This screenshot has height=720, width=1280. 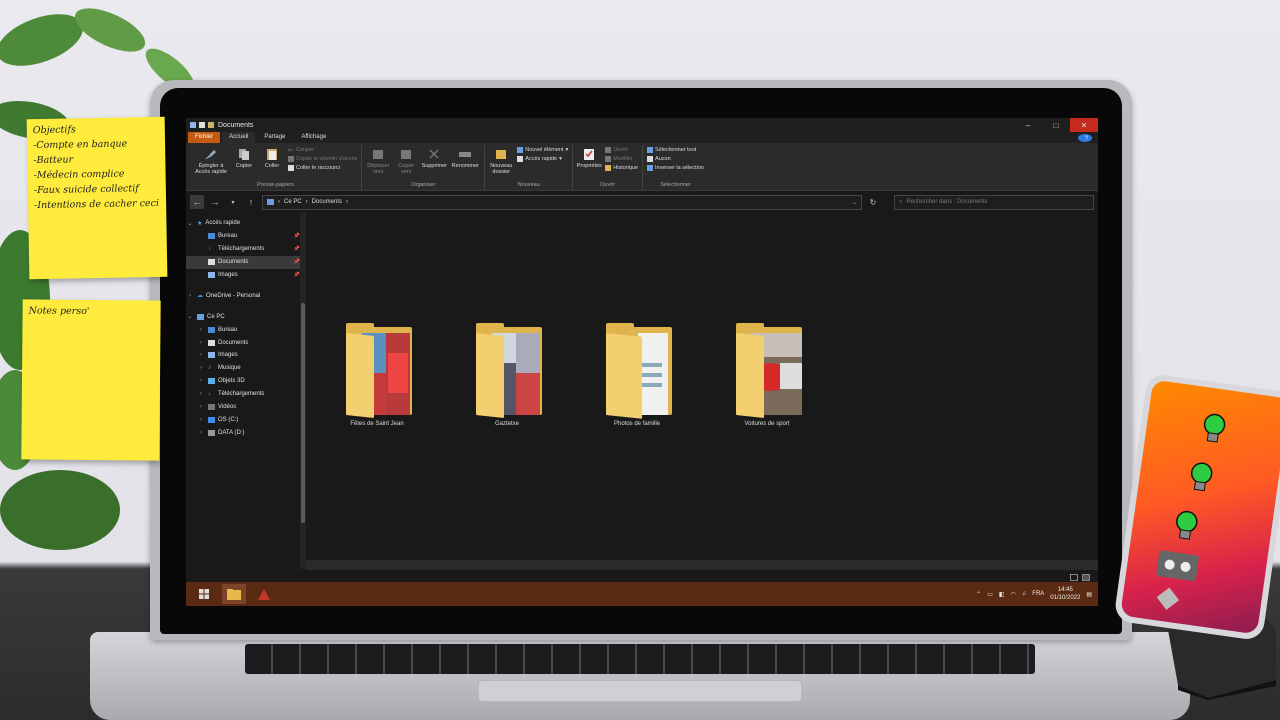 I want to click on nav-pc-telechargements: › ↓ Téléchargements, so click(x=246, y=394).